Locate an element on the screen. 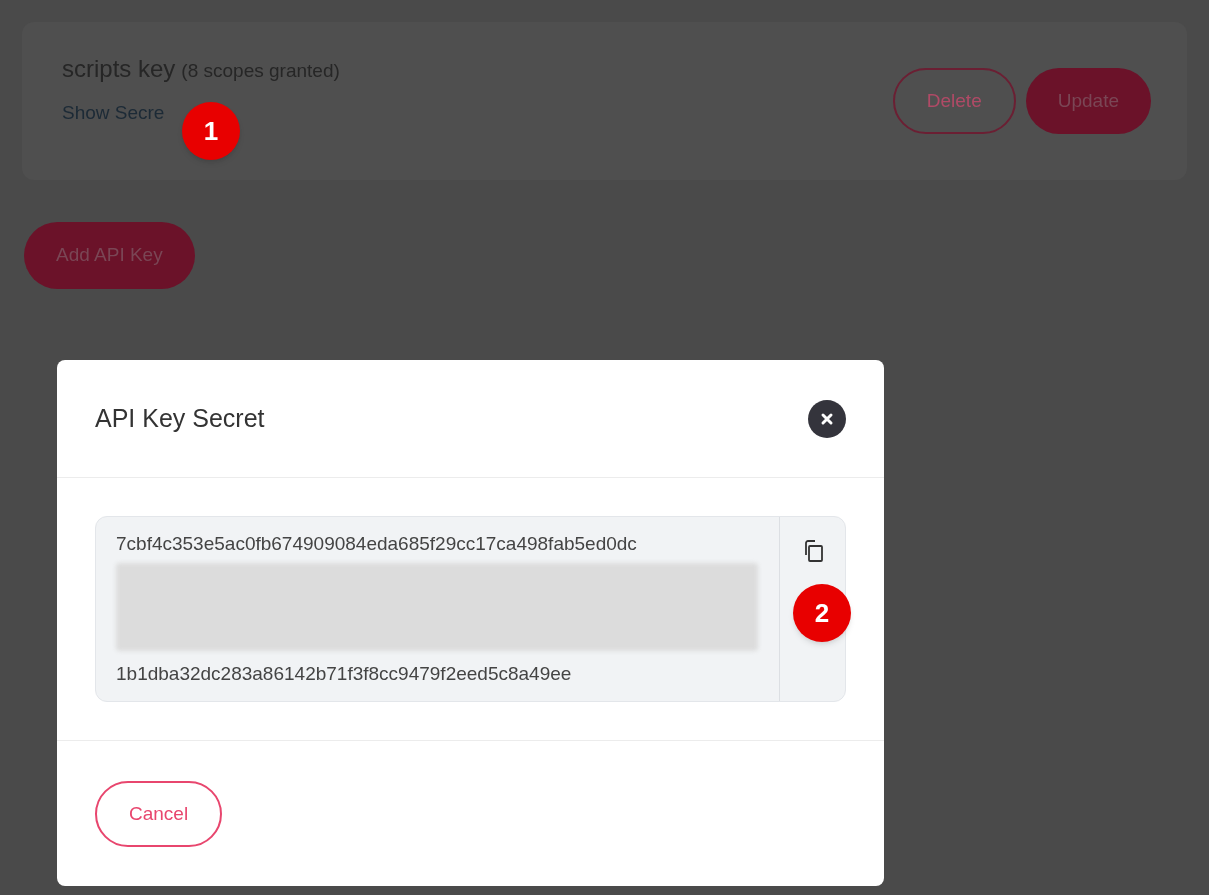 The width and height of the screenshot is (1209, 895). secret-text: 1b1dba32dc283a86142b71f3f8cc9479f2eed5c8a49ee is located at coordinates (344, 674).